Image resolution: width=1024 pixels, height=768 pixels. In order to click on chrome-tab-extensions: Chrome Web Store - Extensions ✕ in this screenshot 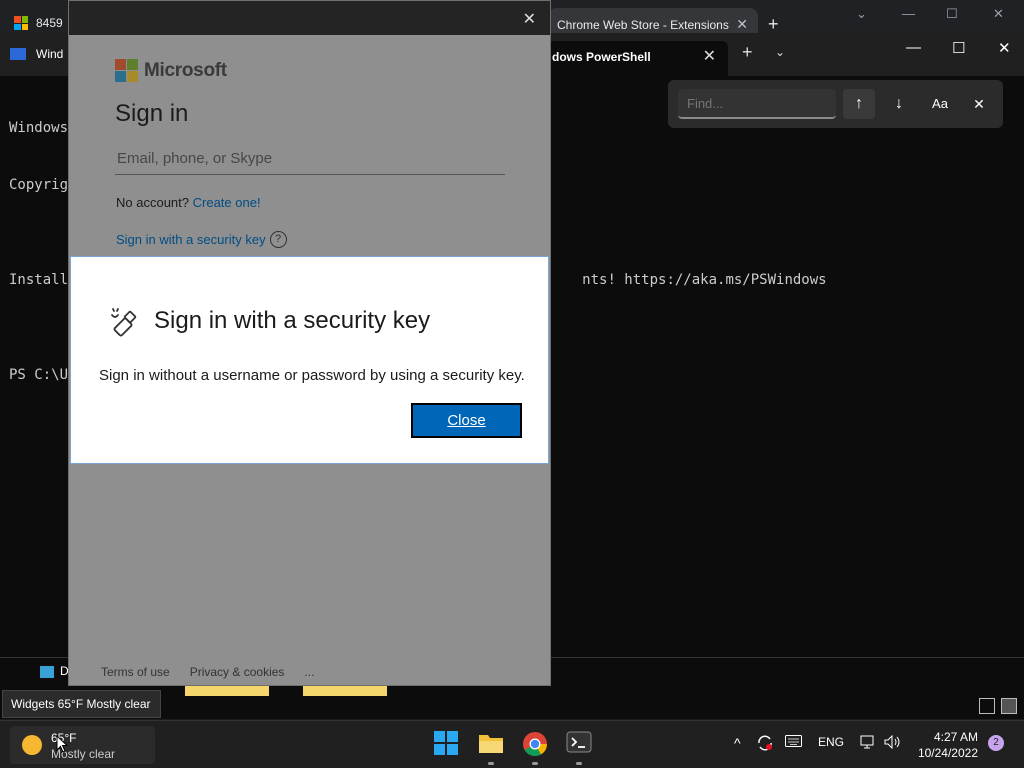, I will do `click(653, 21)`.